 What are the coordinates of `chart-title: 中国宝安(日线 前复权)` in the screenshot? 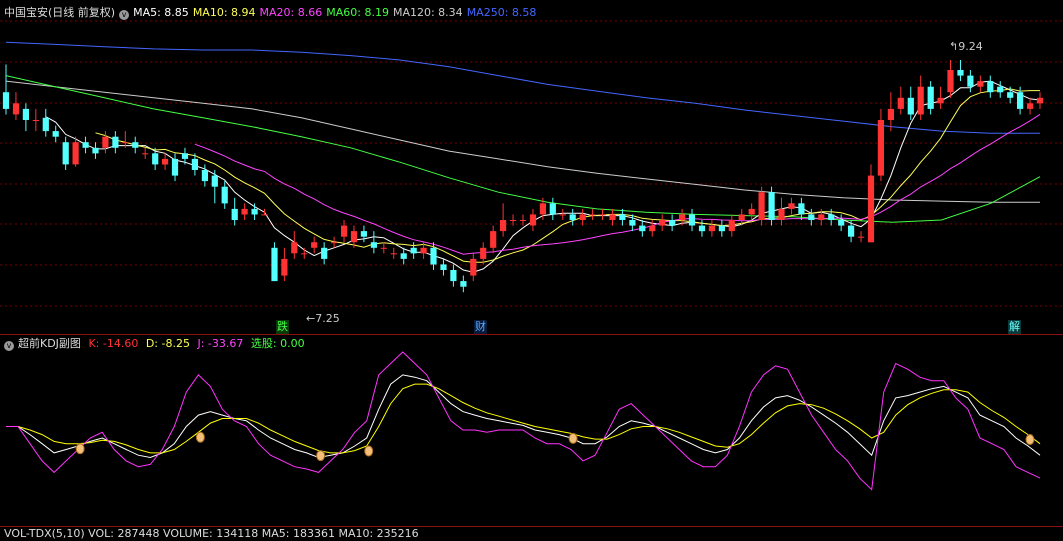 It's located at (60, 12).